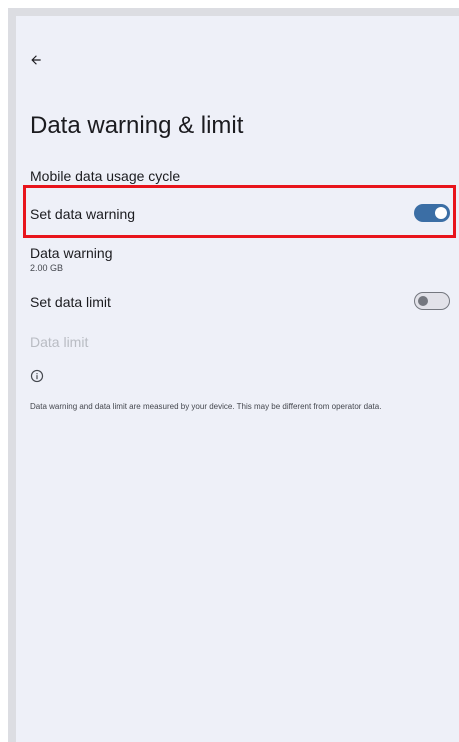  What do you see at coordinates (237, 301) in the screenshot?
I see `set-data-limit-item: Set data limit` at bounding box center [237, 301].